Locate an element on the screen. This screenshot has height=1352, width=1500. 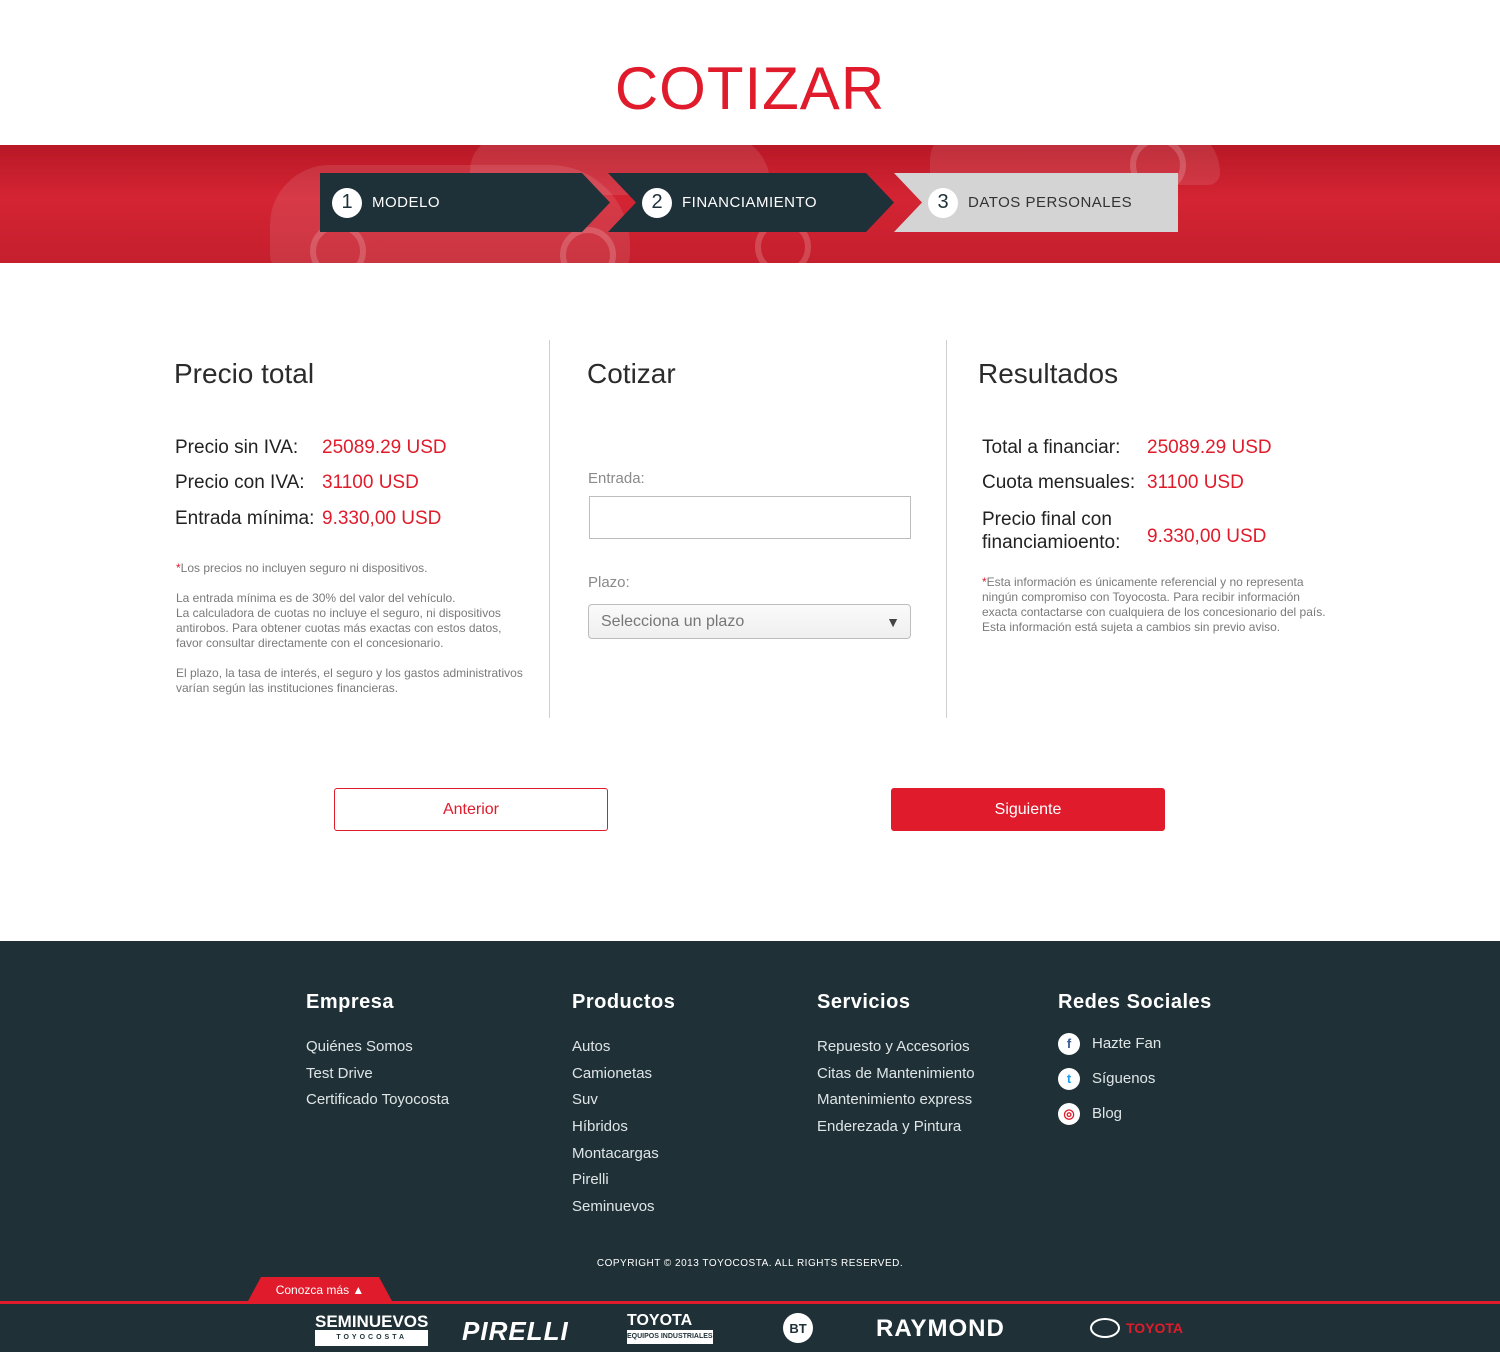
social-blog: ◎ Blog is located at coordinates (1135, 1113).